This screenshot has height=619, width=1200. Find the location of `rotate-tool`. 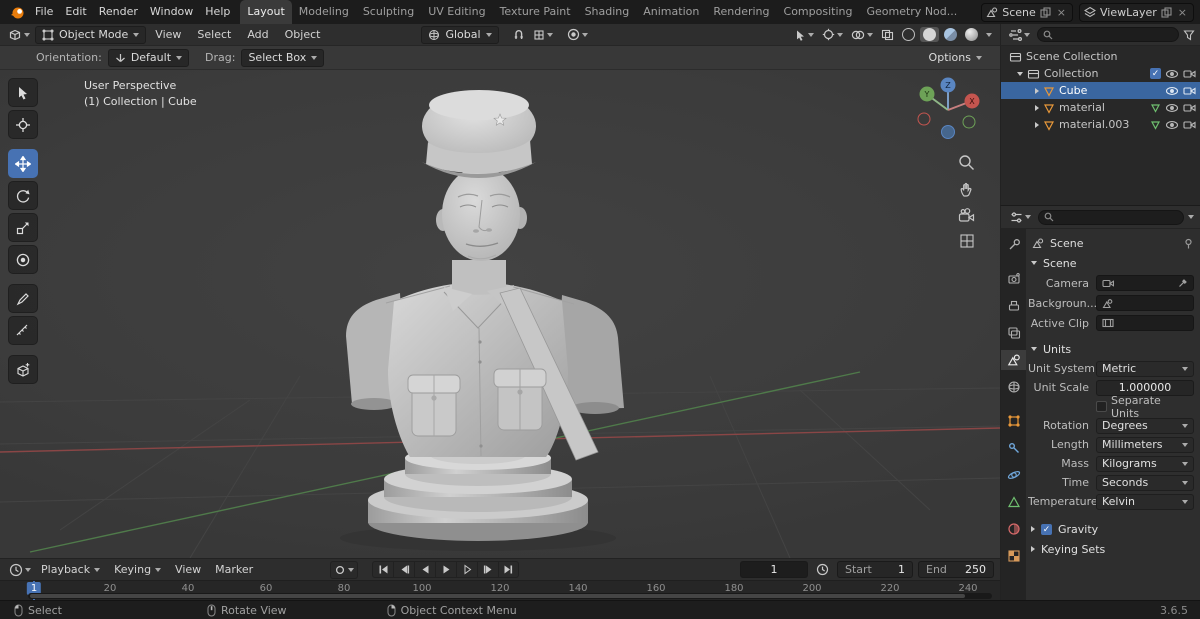

rotate-tool is located at coordinates (23, 195).